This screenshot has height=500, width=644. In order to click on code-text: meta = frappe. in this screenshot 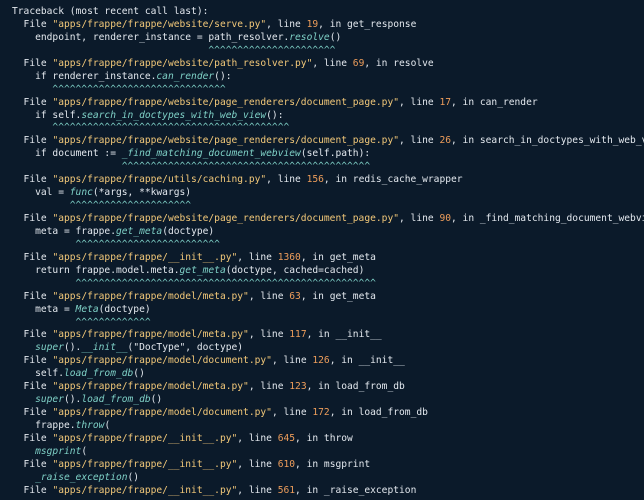, I will do `click(64, 231)`.